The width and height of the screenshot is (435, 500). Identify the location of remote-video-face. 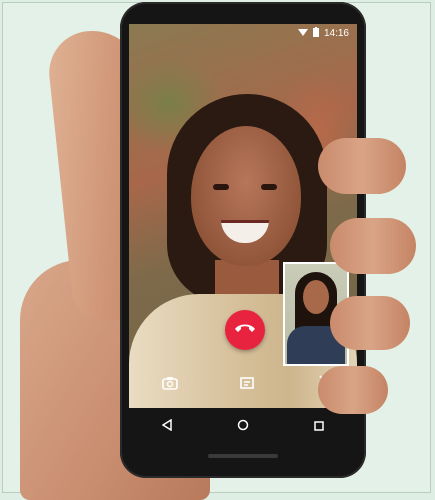
(246, 196).